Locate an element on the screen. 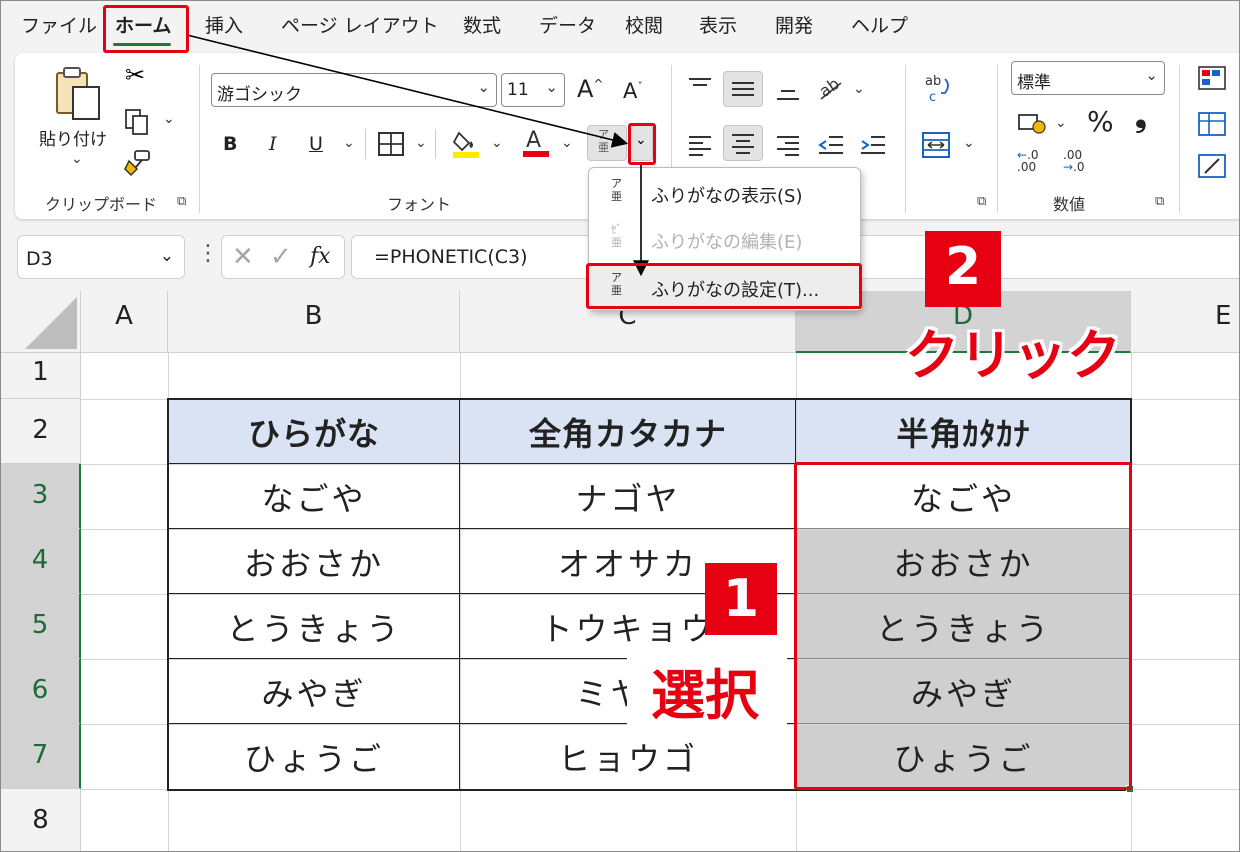 The image size is (1240, 852). arrow-home-to-dropdown is located at coordinates (407, 91).